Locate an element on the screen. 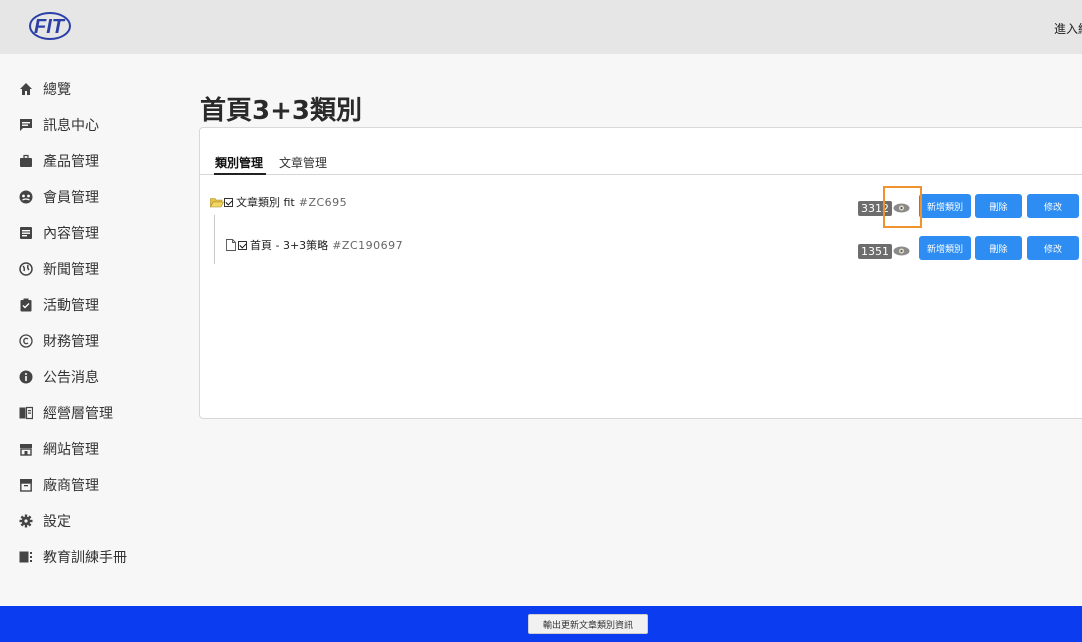 The width and height of the screenshot is (1082, 642). page-title: 首頁3+3類別 is located at coordinates (281, 111).